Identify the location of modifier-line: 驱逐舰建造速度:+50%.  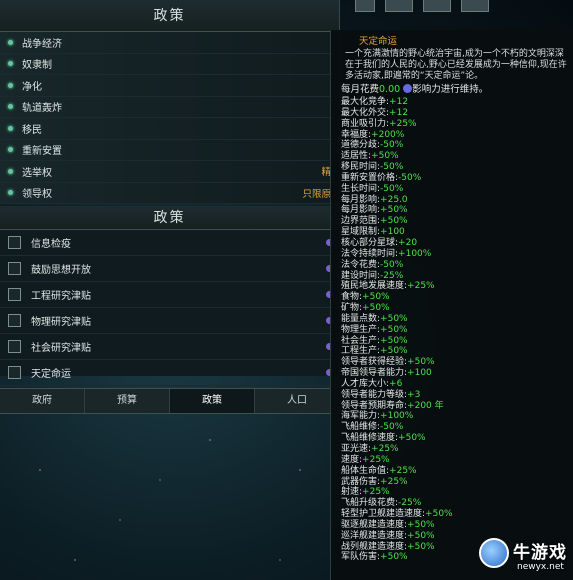
(455, 525).